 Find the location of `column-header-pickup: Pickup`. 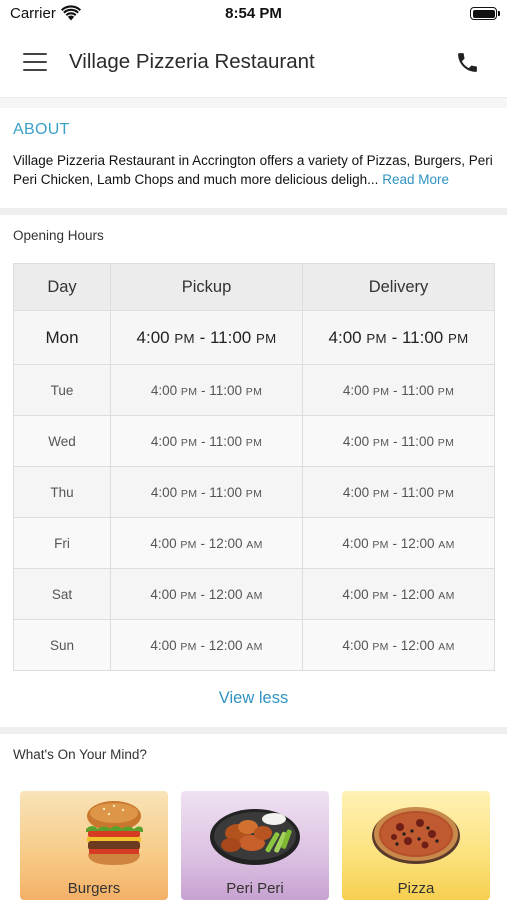

column-header-pickup: Pickup is located at coordinates (206, 287).